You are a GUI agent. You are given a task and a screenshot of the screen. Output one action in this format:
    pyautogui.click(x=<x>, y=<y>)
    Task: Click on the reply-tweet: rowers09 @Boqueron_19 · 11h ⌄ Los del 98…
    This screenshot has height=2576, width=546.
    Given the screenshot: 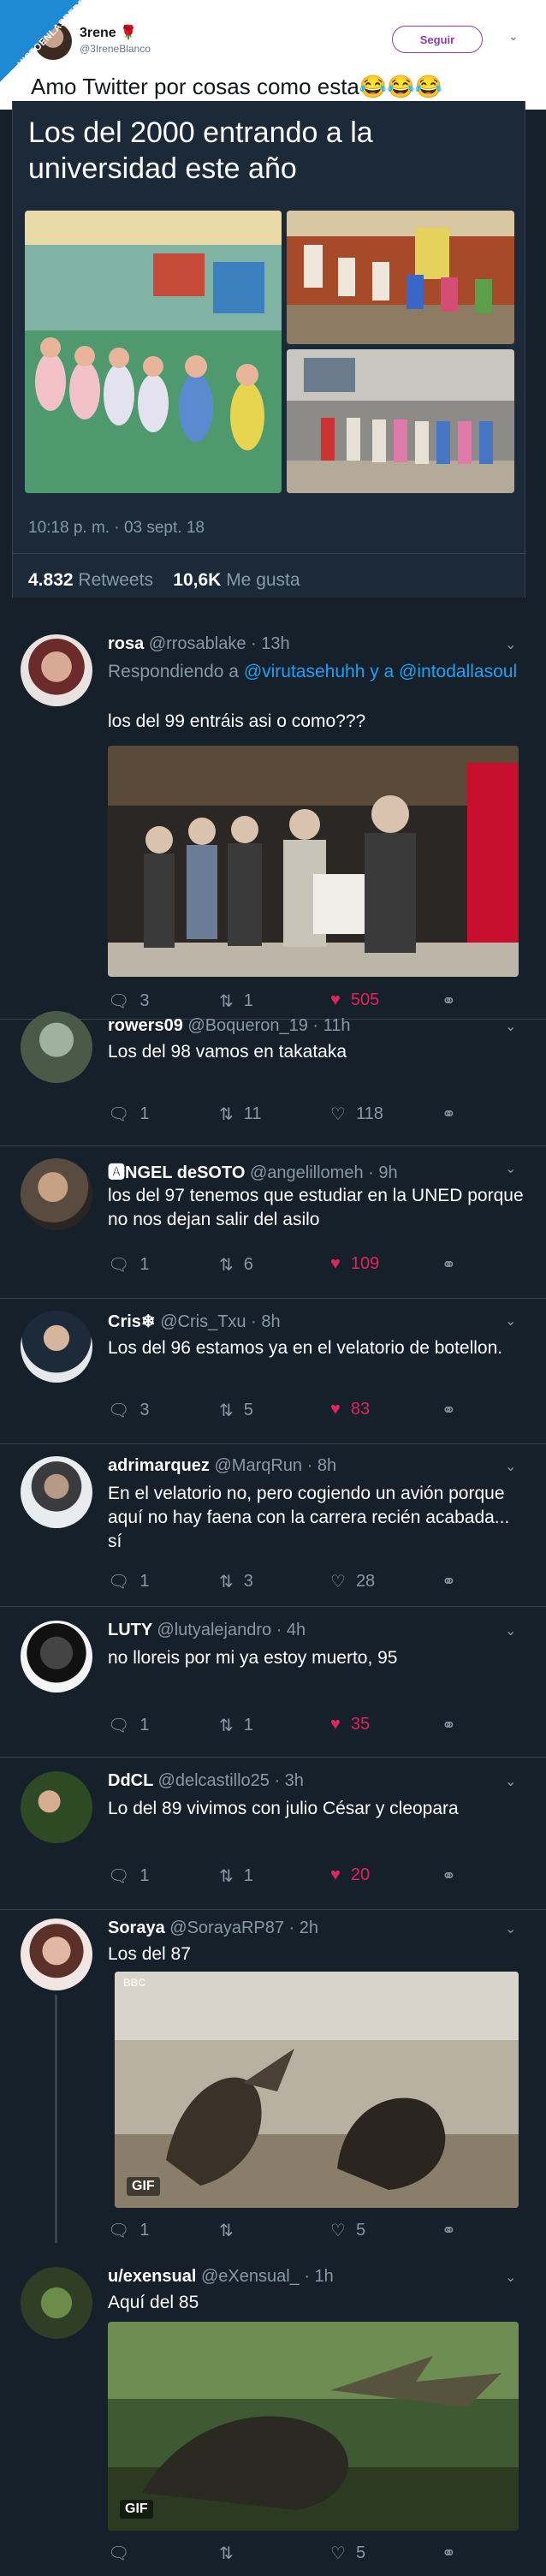 What is the action you would take?
    pyautogui.click(x=273, y=1078)
    